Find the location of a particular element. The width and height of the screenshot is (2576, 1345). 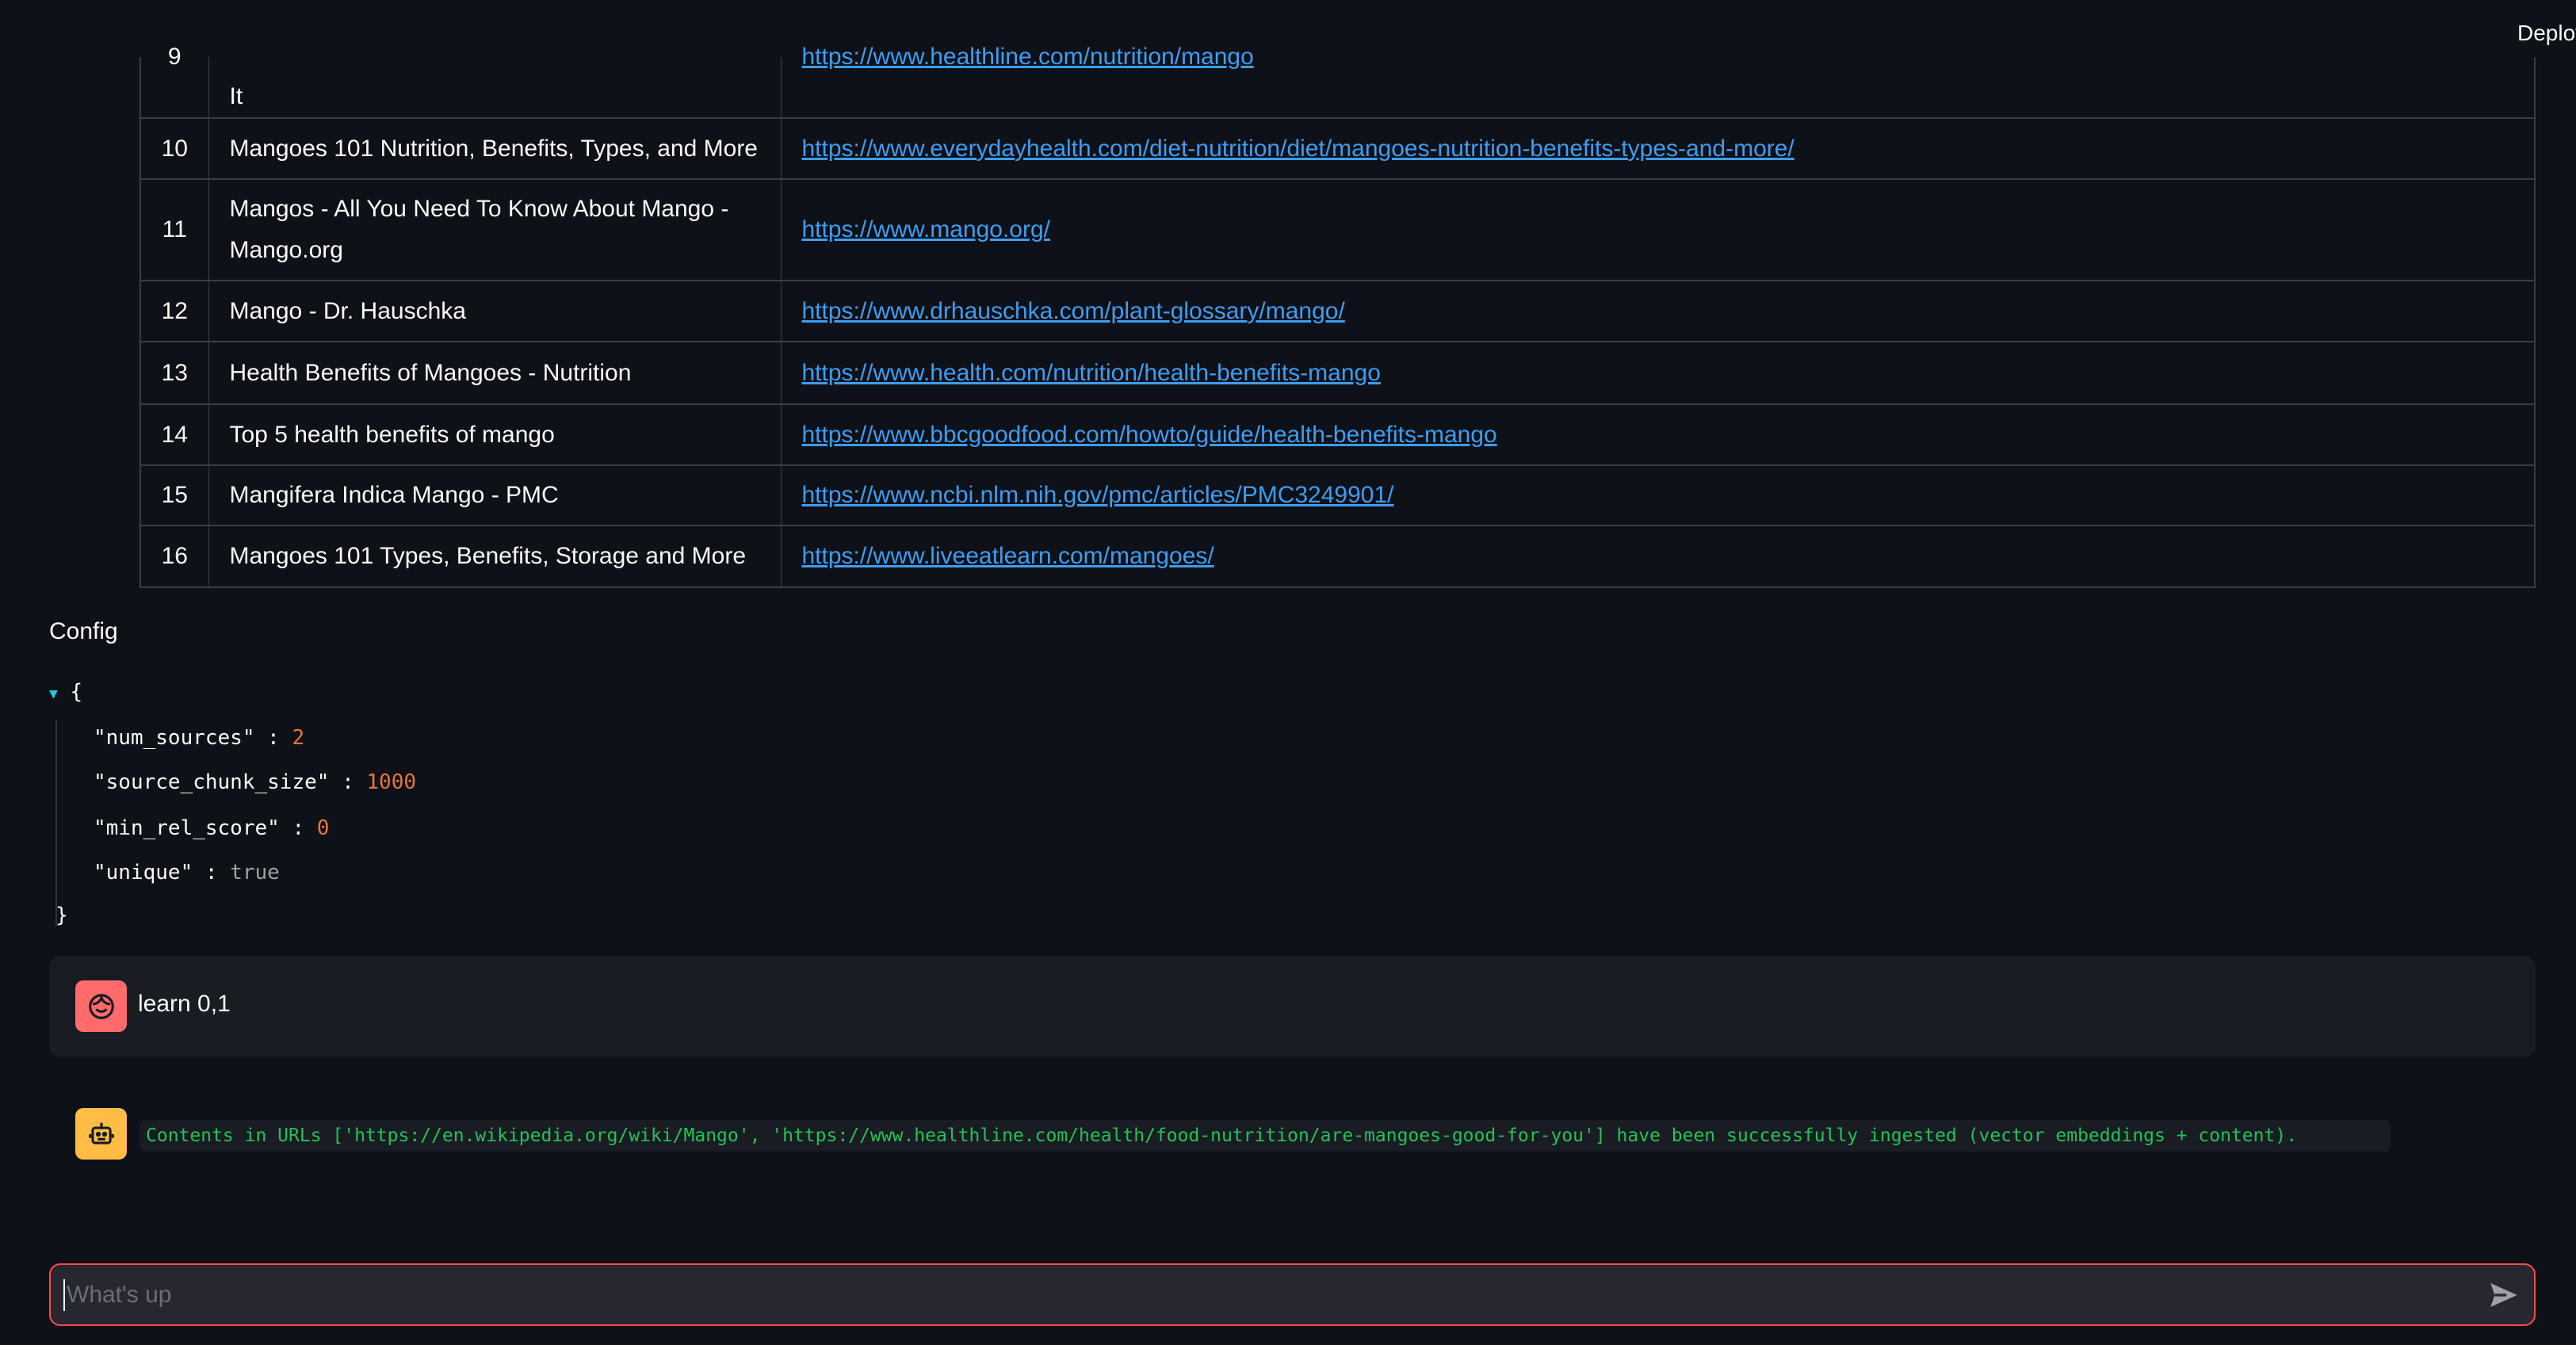

json-entry: "num_sources" : 2 is located at coordinates (199, 738).